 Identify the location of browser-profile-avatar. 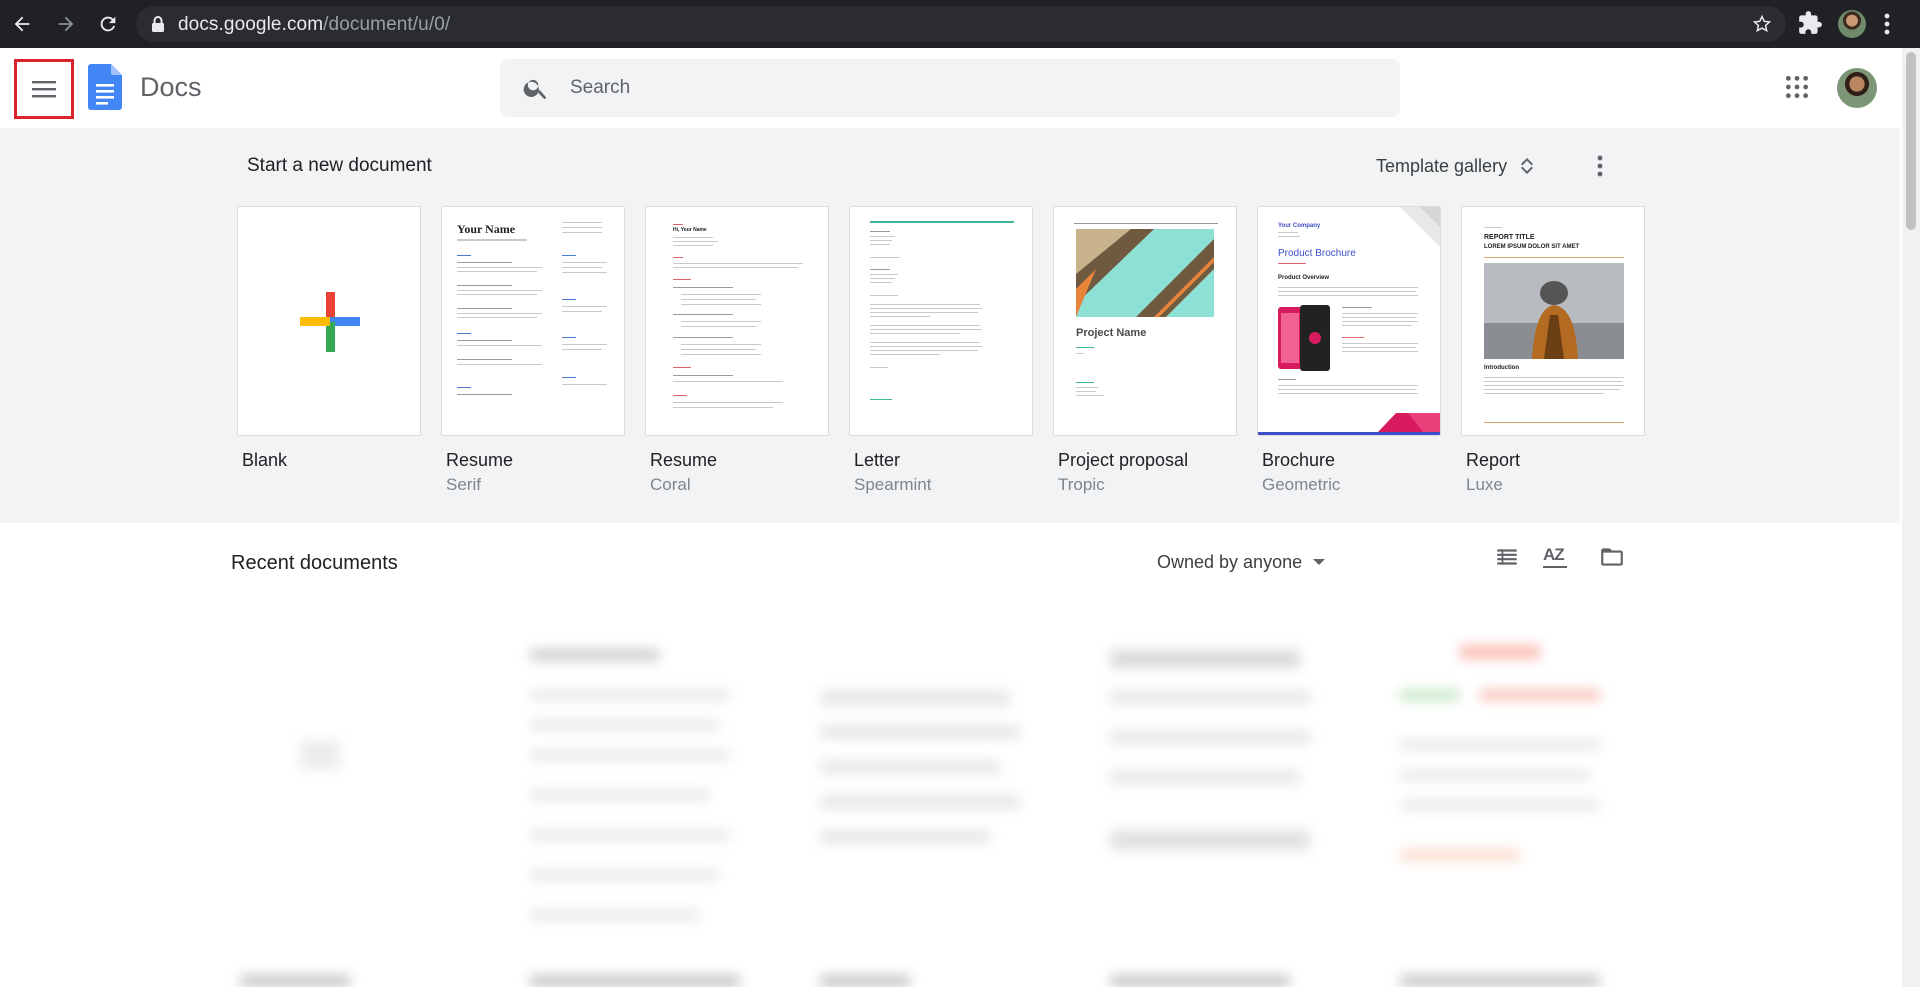
(1852, 24).